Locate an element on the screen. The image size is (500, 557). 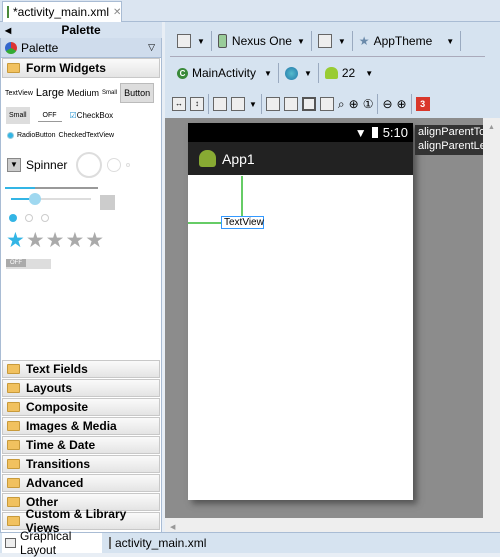
quickcontact-icon is located at coordinates (107, 202).